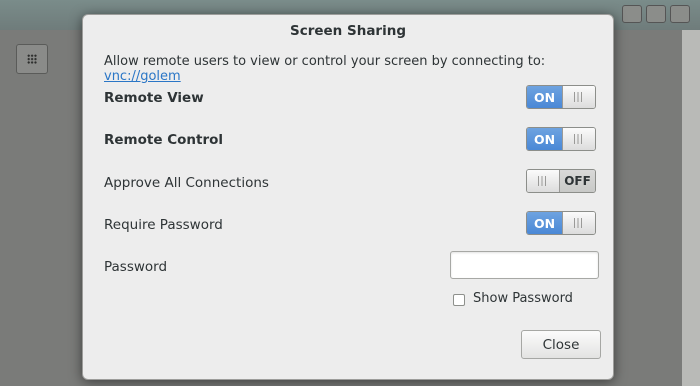 This screenshot has width=700, height=386. I want to click on app-grid-icon, so click(32, 59).